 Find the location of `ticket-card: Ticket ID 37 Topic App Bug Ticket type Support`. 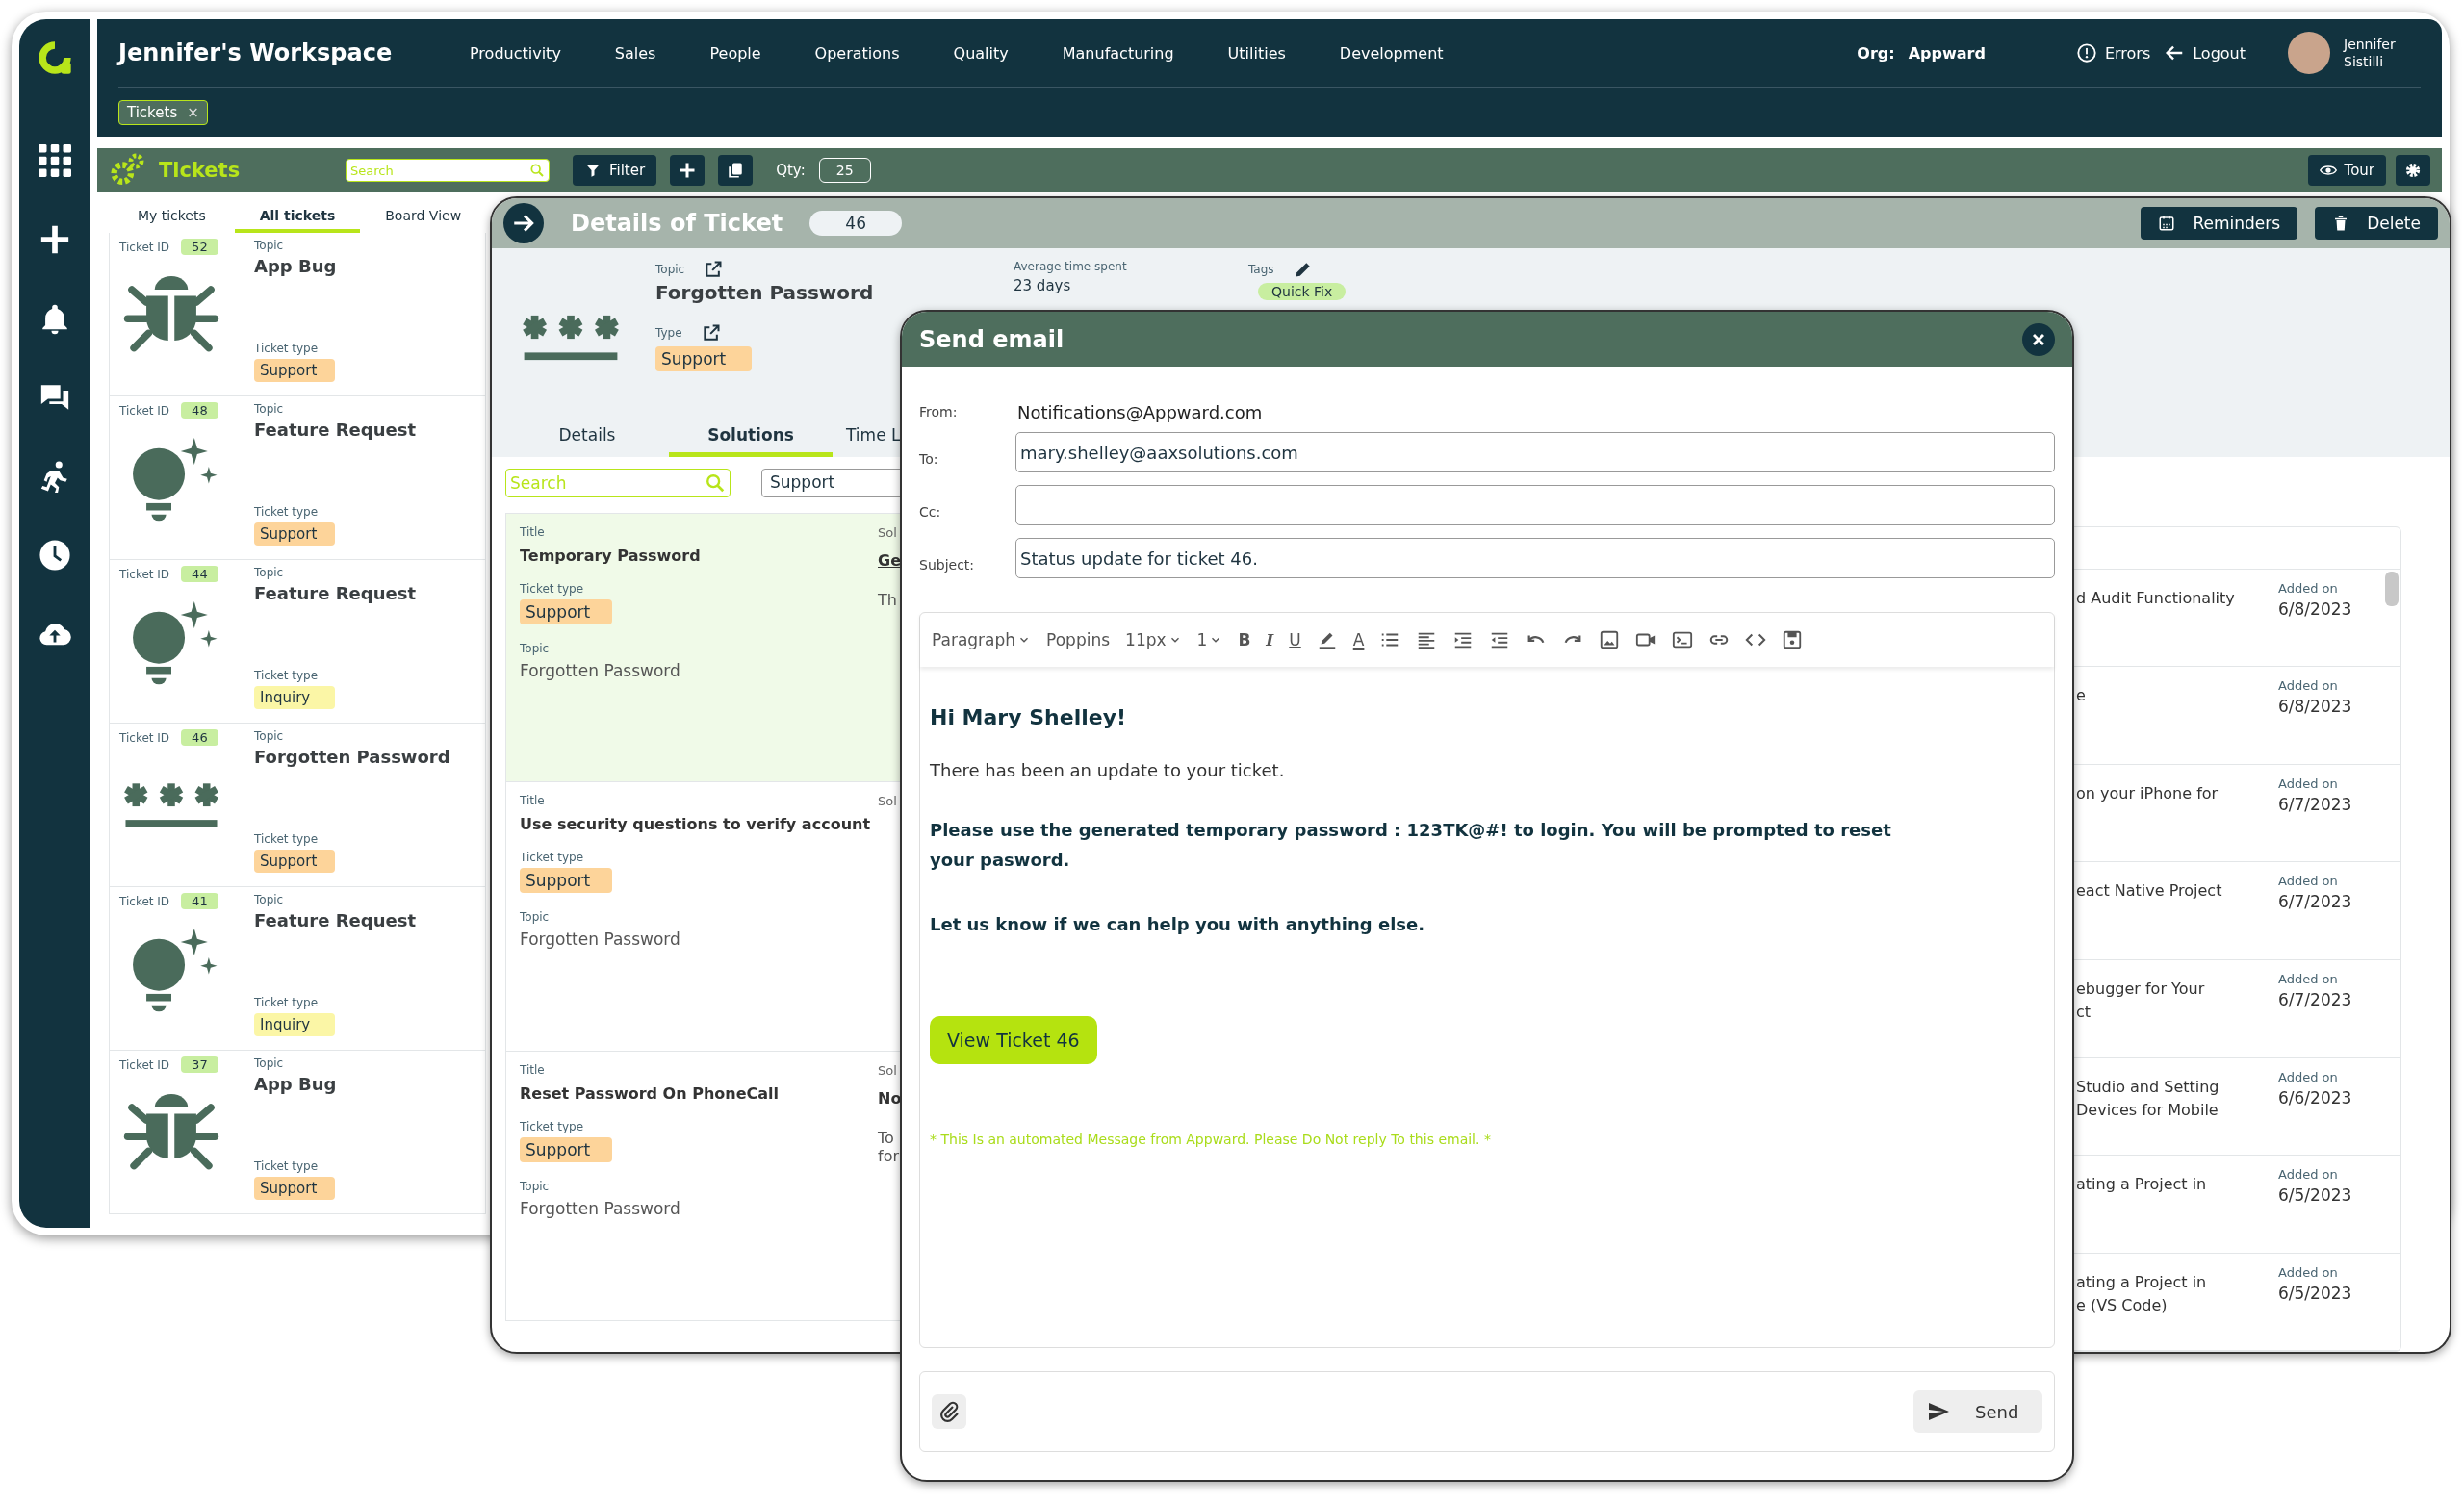

ticket-card: Ticket ID 37 Topic App Bug Ticket type Support is located at coordinates (297, 1132).